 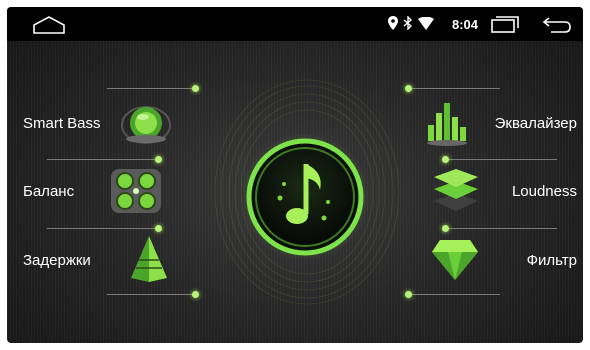 I want to click on menu-label-equalizer: Эквалайзер, so click(x=535, y=123).